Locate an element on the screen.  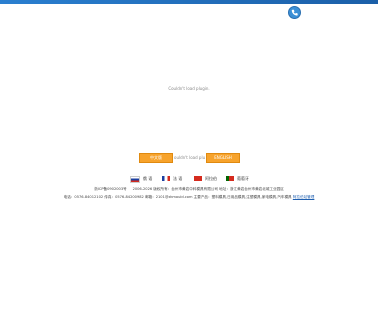
portugal-flag-icon is located at coordinates (230, 178).